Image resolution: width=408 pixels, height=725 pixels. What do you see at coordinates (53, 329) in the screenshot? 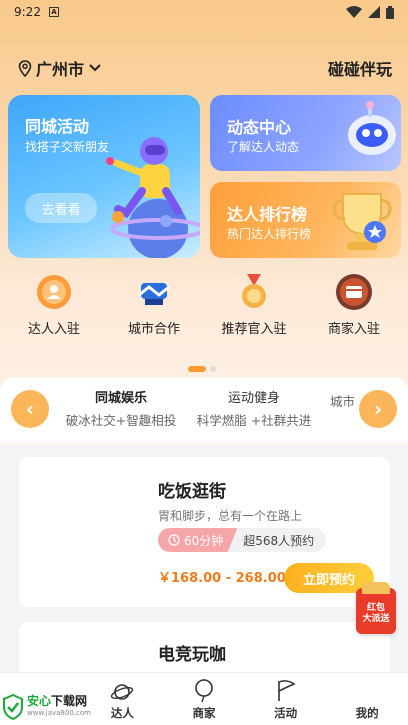
I see `entry-label: 达人入驻` at bounding box center [53, 329].